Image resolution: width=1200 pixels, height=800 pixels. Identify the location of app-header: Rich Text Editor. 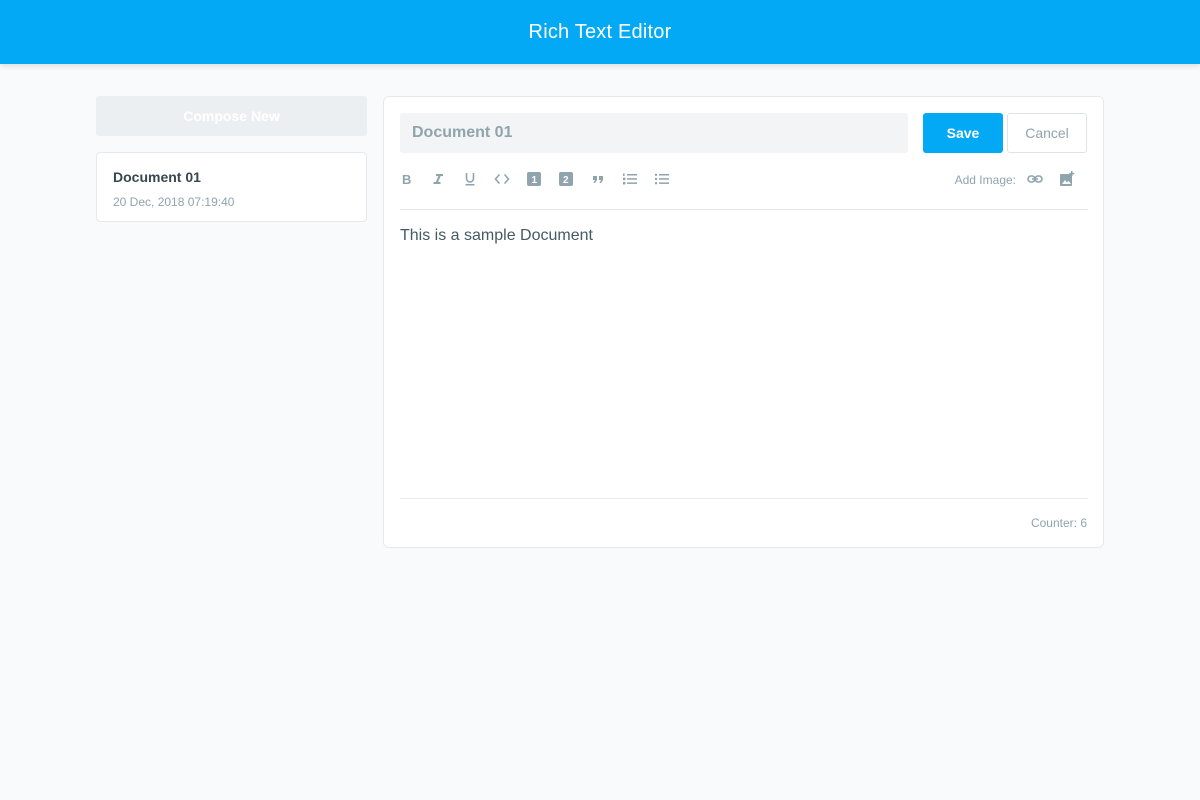
(600, 32).